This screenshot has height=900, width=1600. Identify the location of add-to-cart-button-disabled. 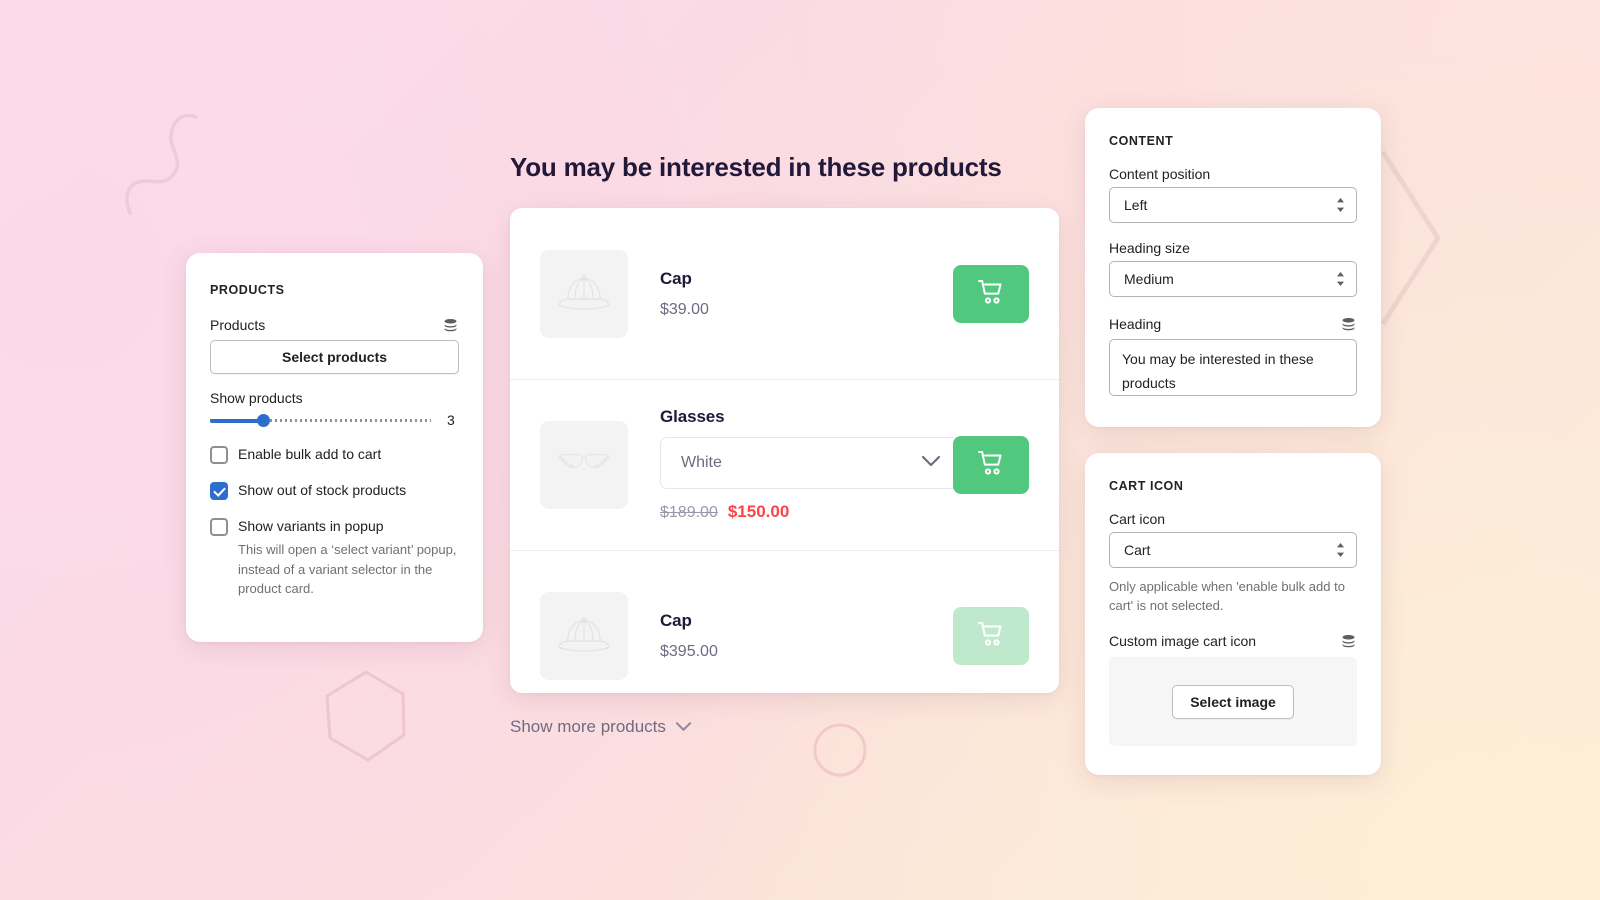
(991, 635).